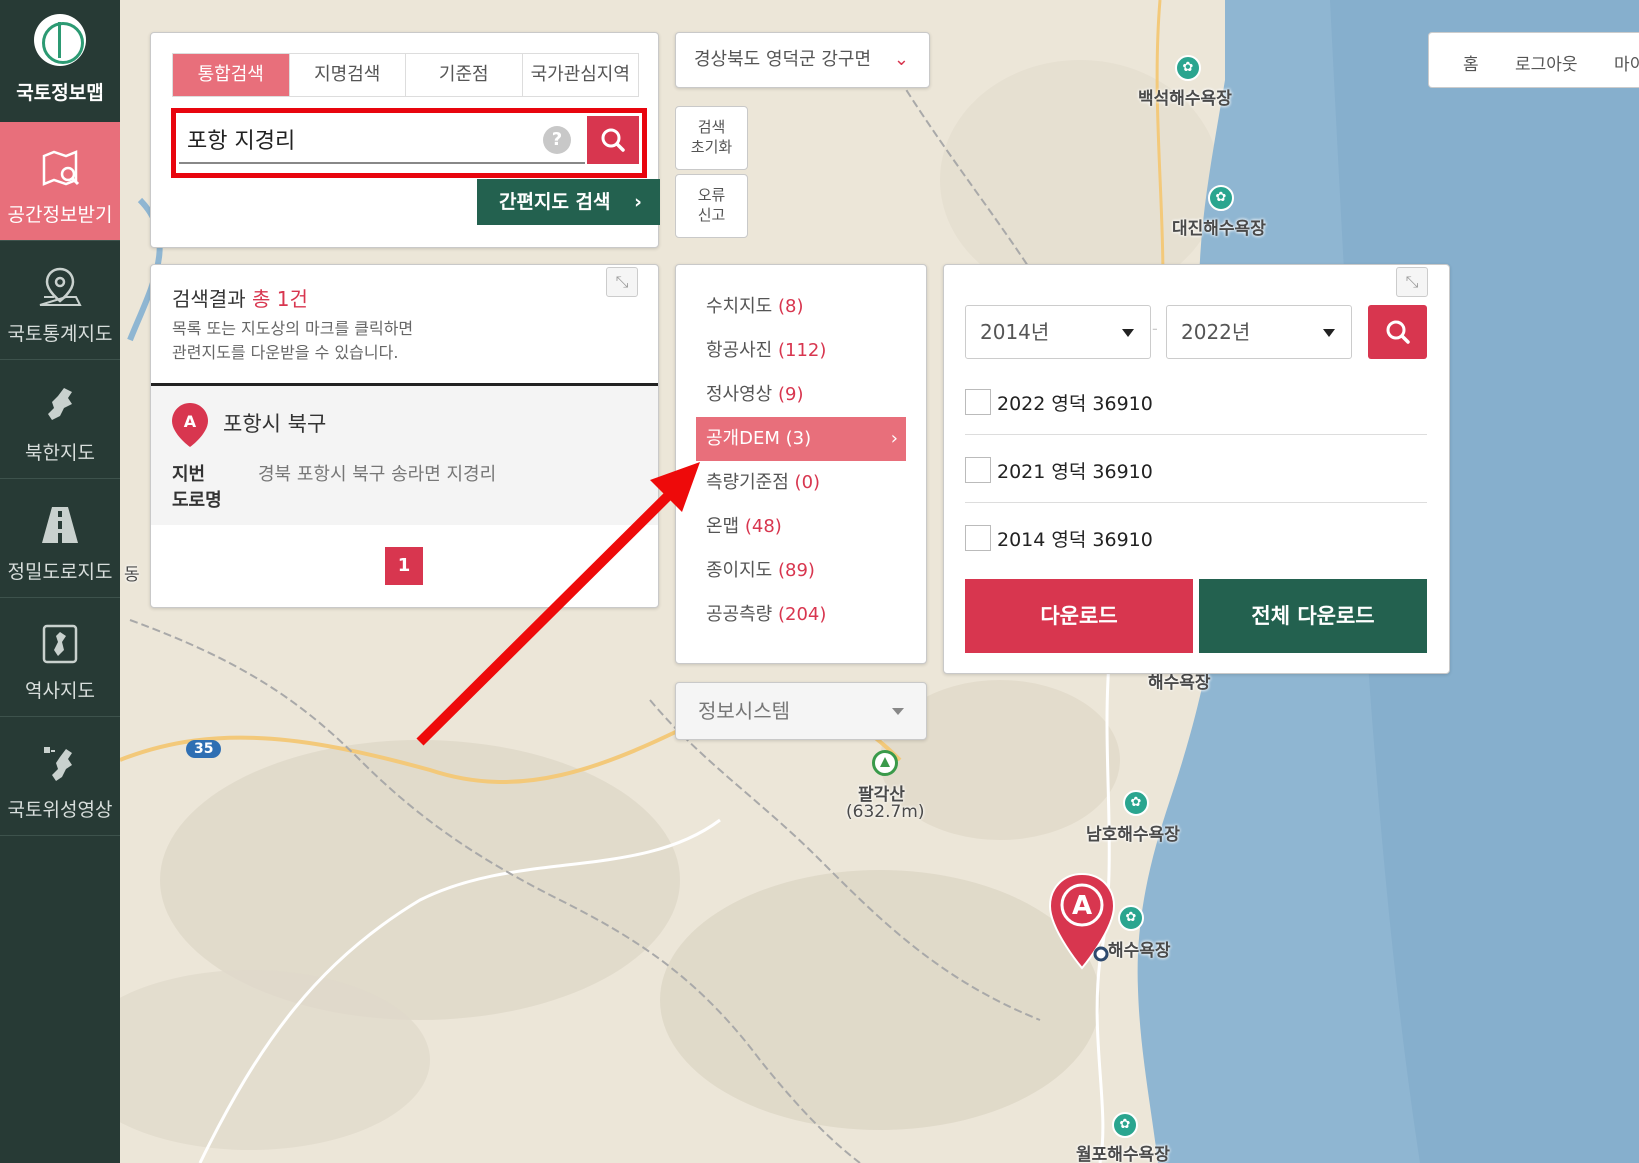  I want to click on search-button, so click(613, 140).